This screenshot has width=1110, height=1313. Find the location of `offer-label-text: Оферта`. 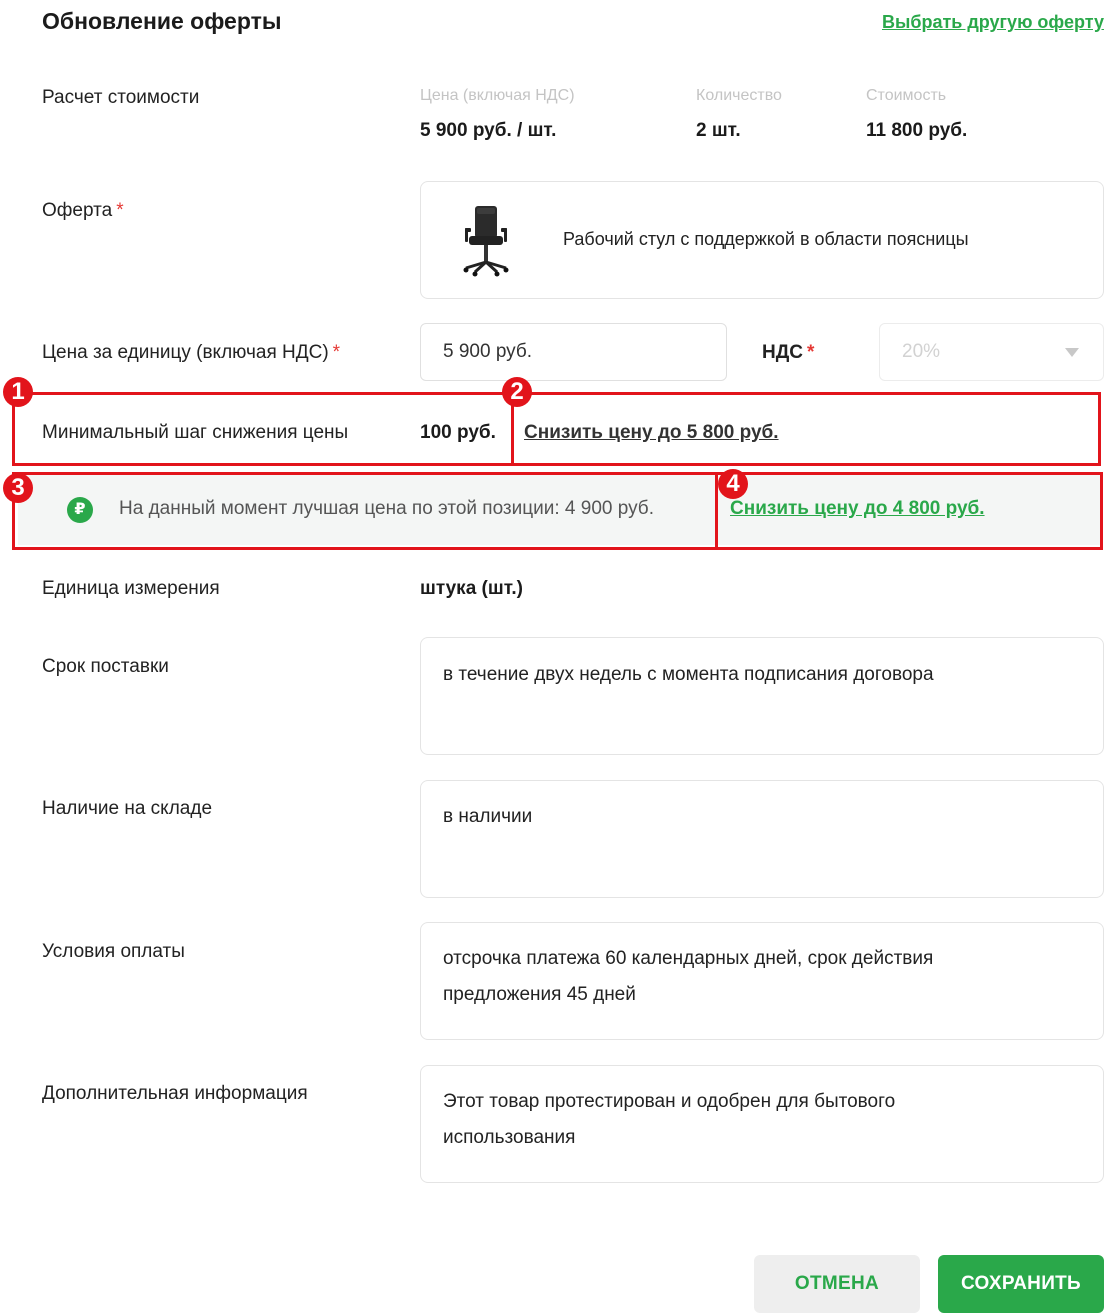

offer-label-text: Оферта is located at coordinates (77, 210).